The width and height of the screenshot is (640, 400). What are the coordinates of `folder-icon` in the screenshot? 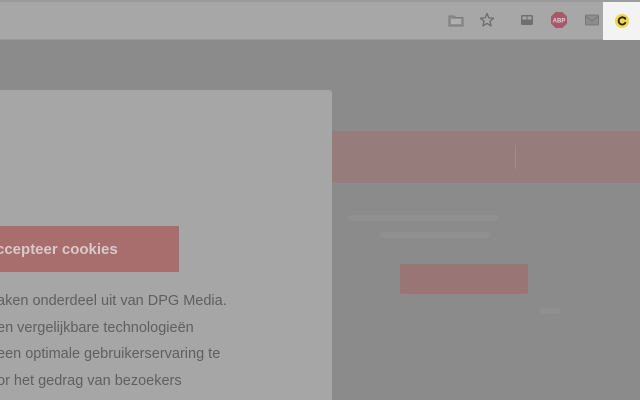 It's located at (456, 20).